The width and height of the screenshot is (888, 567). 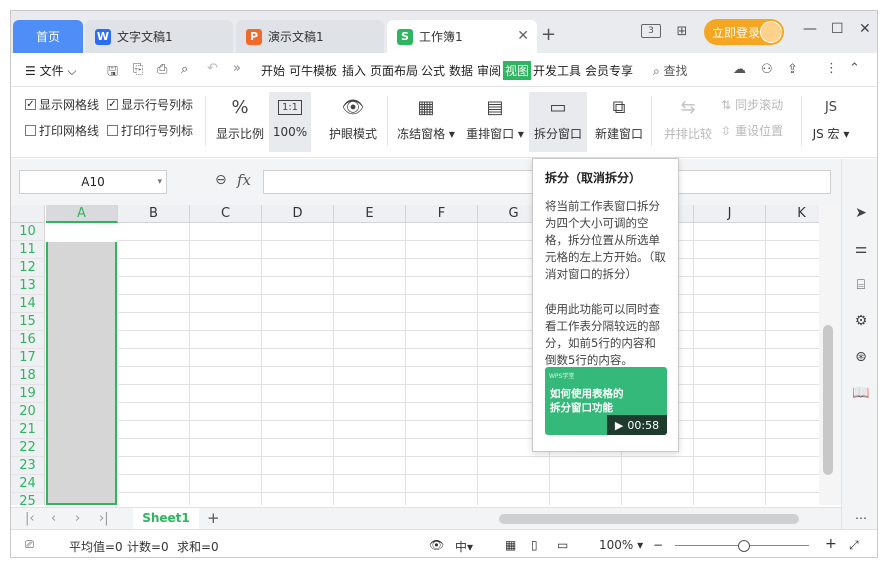 I want to click on page-break-icon: ▭, so click(x=562, y=545).